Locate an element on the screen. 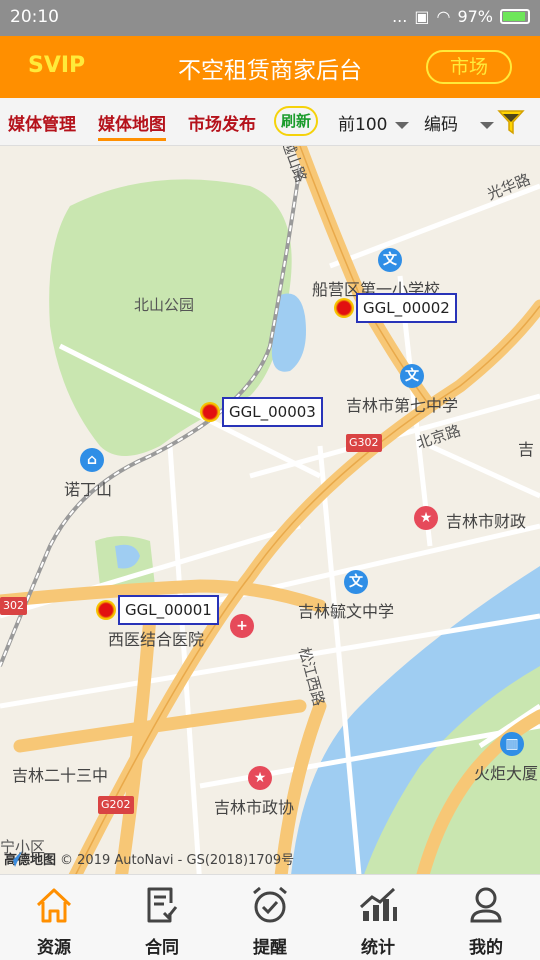 Image resolution: width=540 pixels, height=960 pixels. top-n-label: 前100 is located at coordinates (363, 125).